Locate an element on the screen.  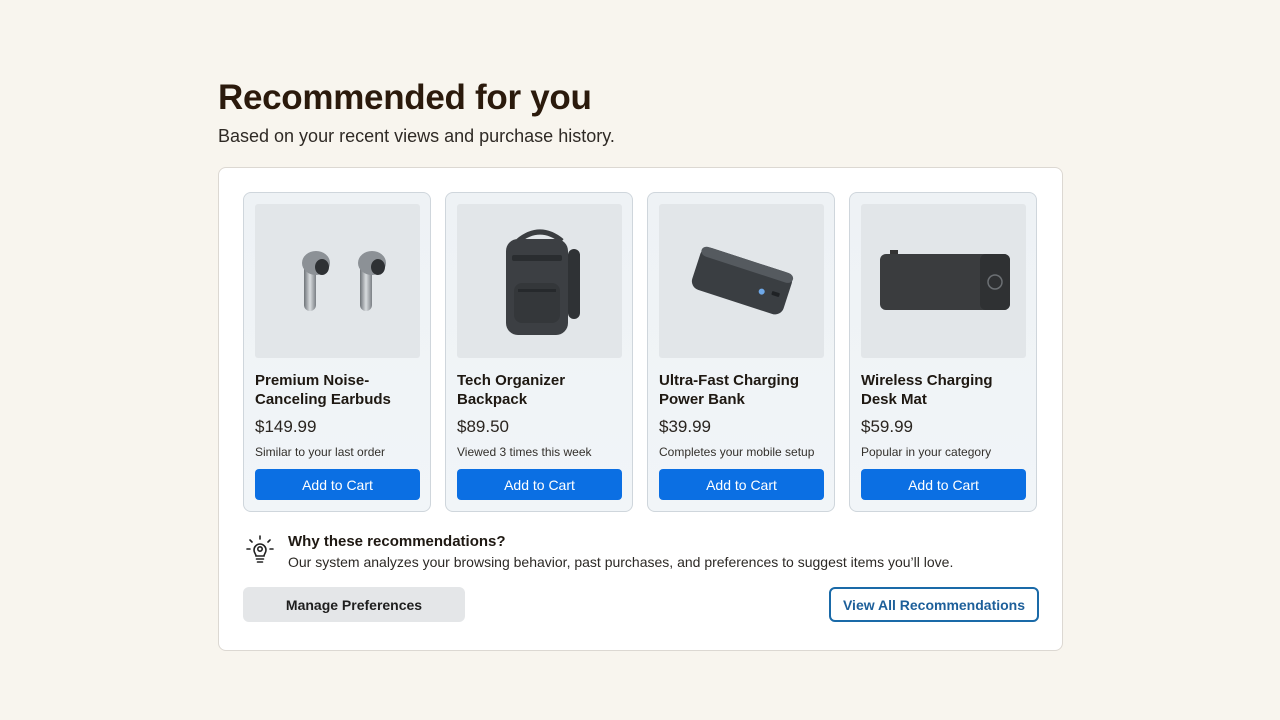
backpack-image is located at coordinates (539, 281).